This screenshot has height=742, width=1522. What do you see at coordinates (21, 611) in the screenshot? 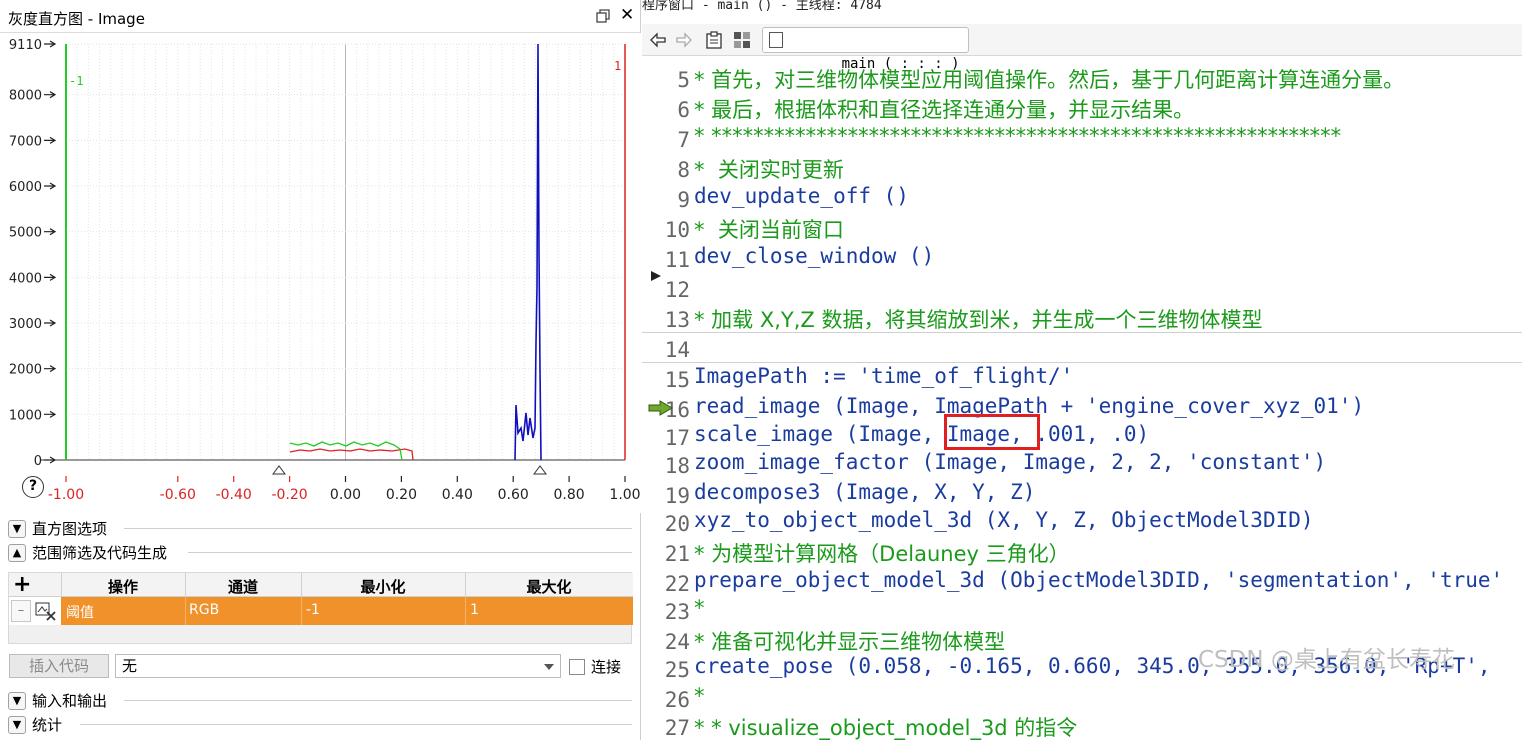
I see `remove-row-button: –` at bounding box center [21, 611].